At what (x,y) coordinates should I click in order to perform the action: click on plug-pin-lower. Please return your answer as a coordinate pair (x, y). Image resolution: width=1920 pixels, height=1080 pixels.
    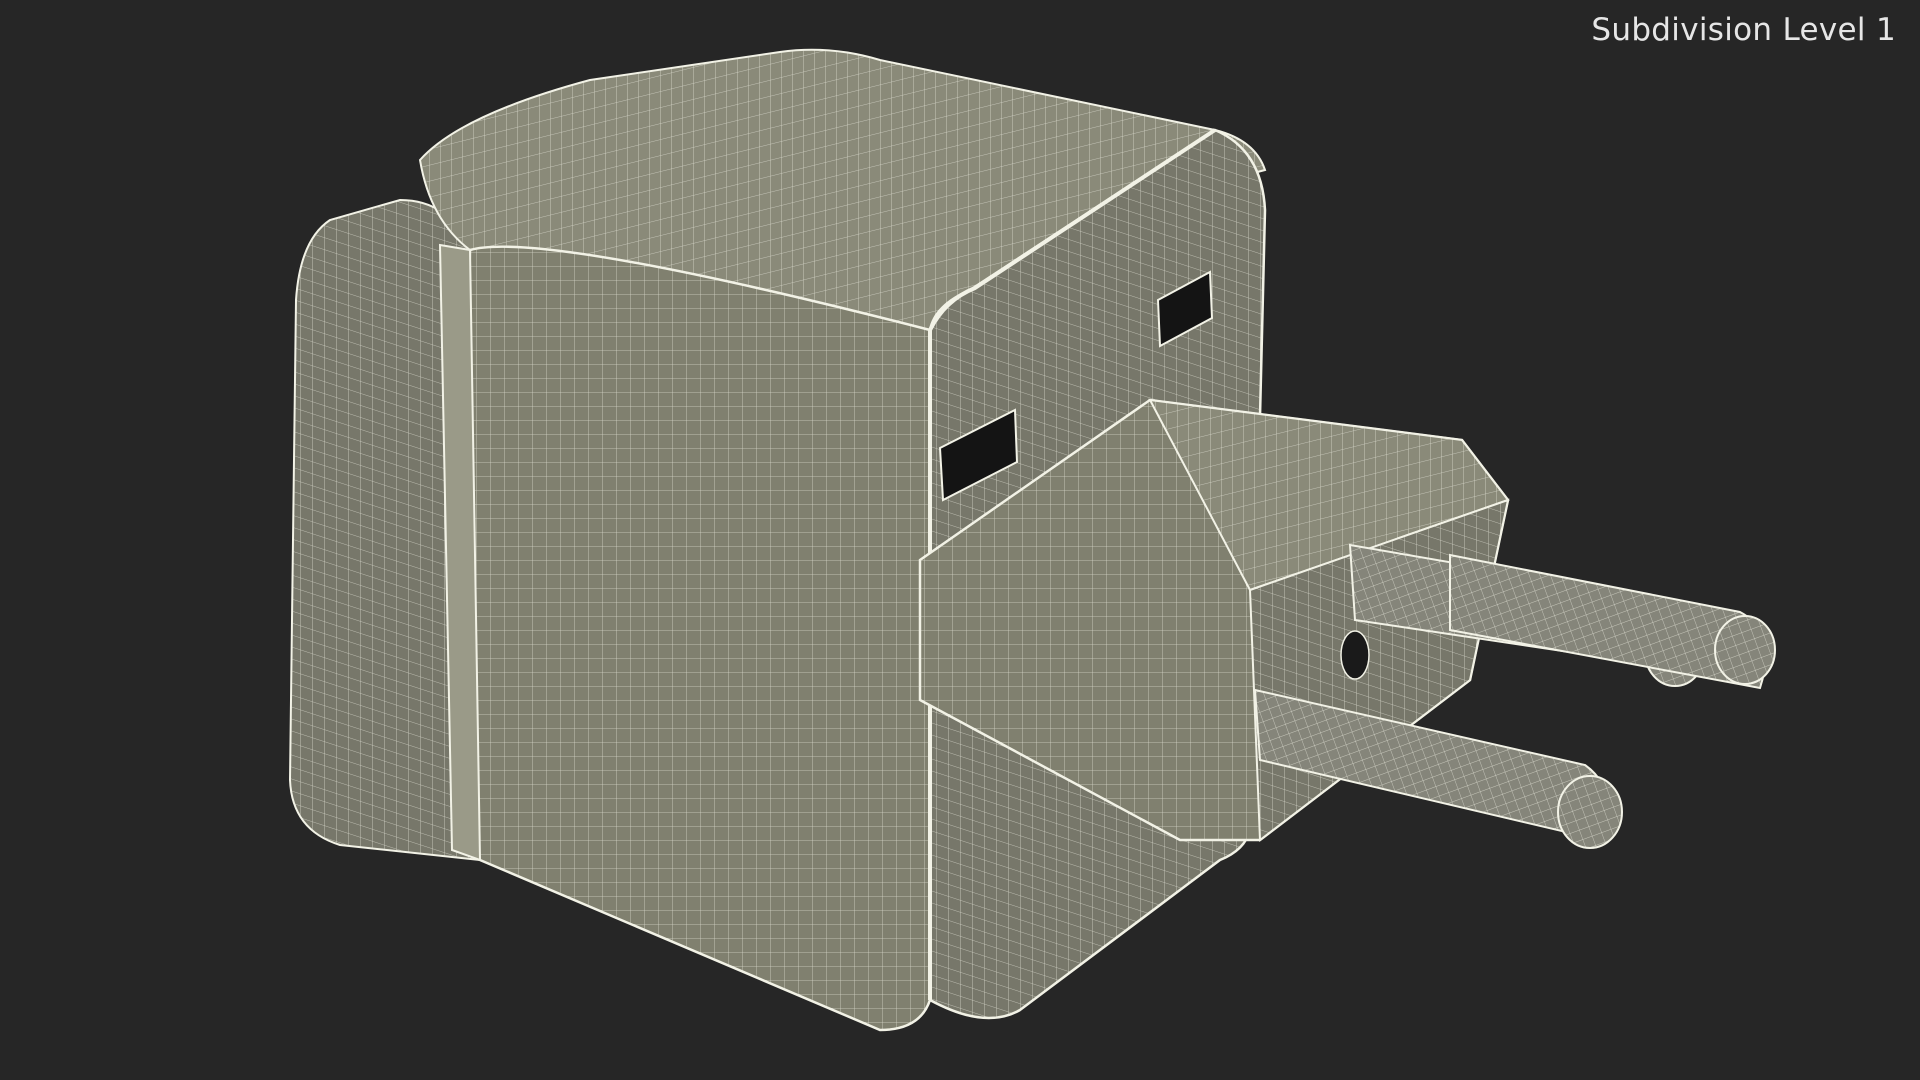
    Looking at the image, I should click on (1438, 768).